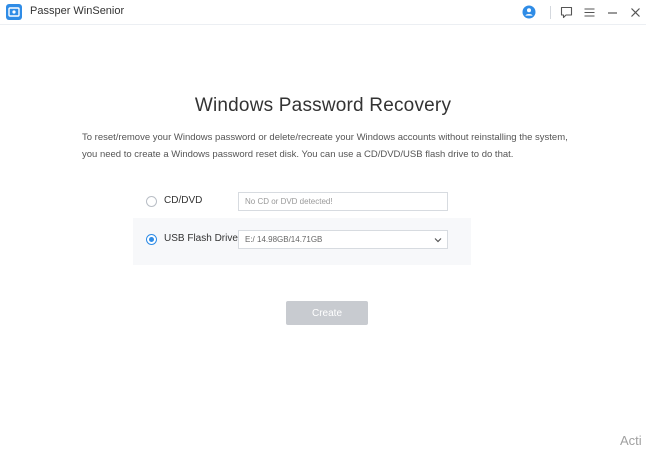 This screenshot has height=450, width=646. I want to click on usb-drive-select: E:/ 14.98GB/14.71GB, so click(343, 239).